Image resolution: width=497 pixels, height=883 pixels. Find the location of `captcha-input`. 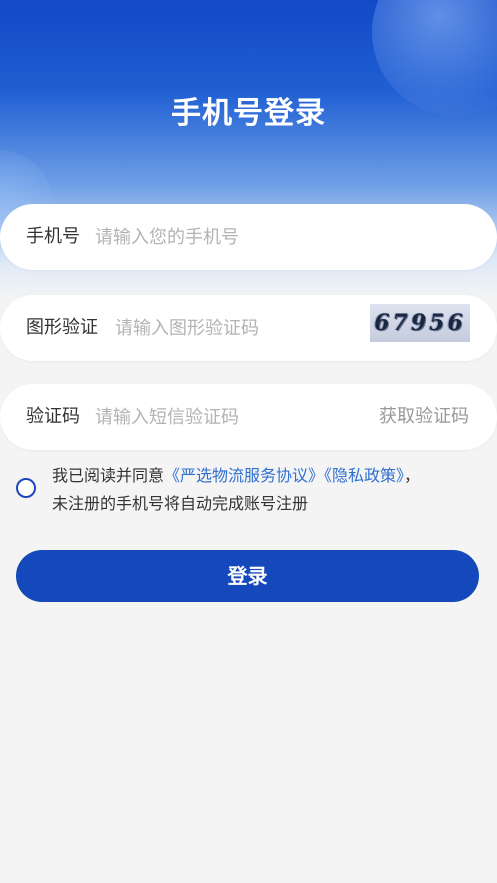

captcha-input is located at coordinates (237, 328).